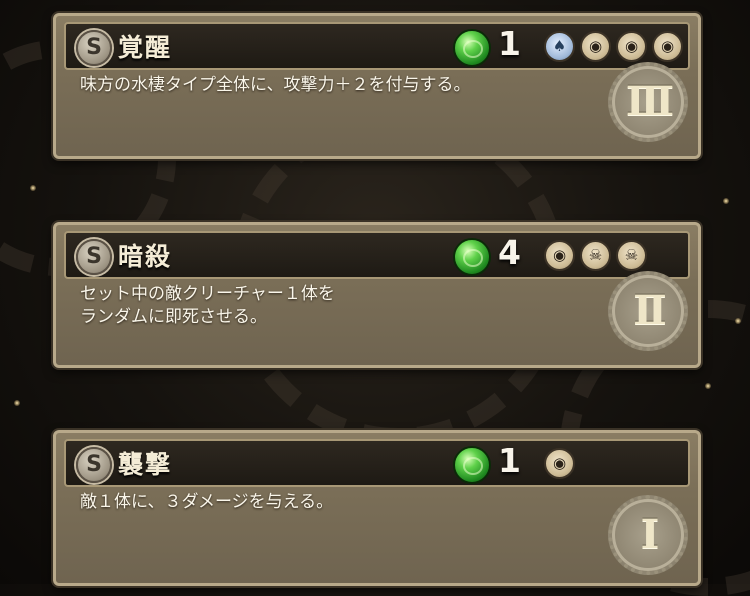 This screenshot has width=750, height=596. What do you see at coordinates (648, 535) in the screenshot?
I see `skill-level-emblem: I` at bounding box center [648, 535].